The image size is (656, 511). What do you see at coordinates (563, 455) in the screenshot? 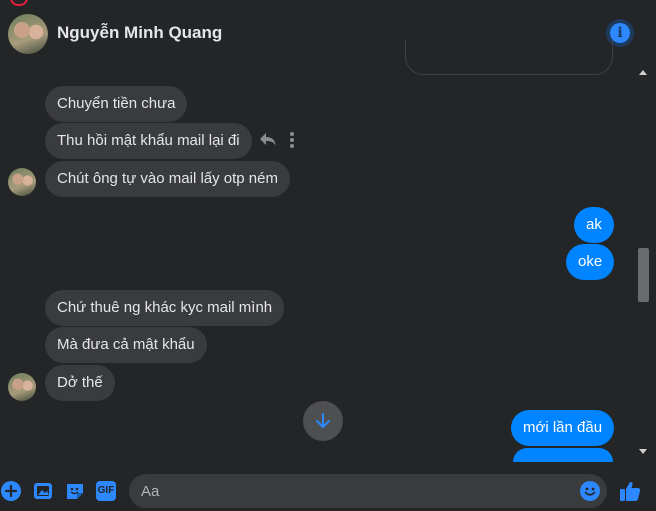
I see `message-outgoing-partial` at bounding box center [563, 455].